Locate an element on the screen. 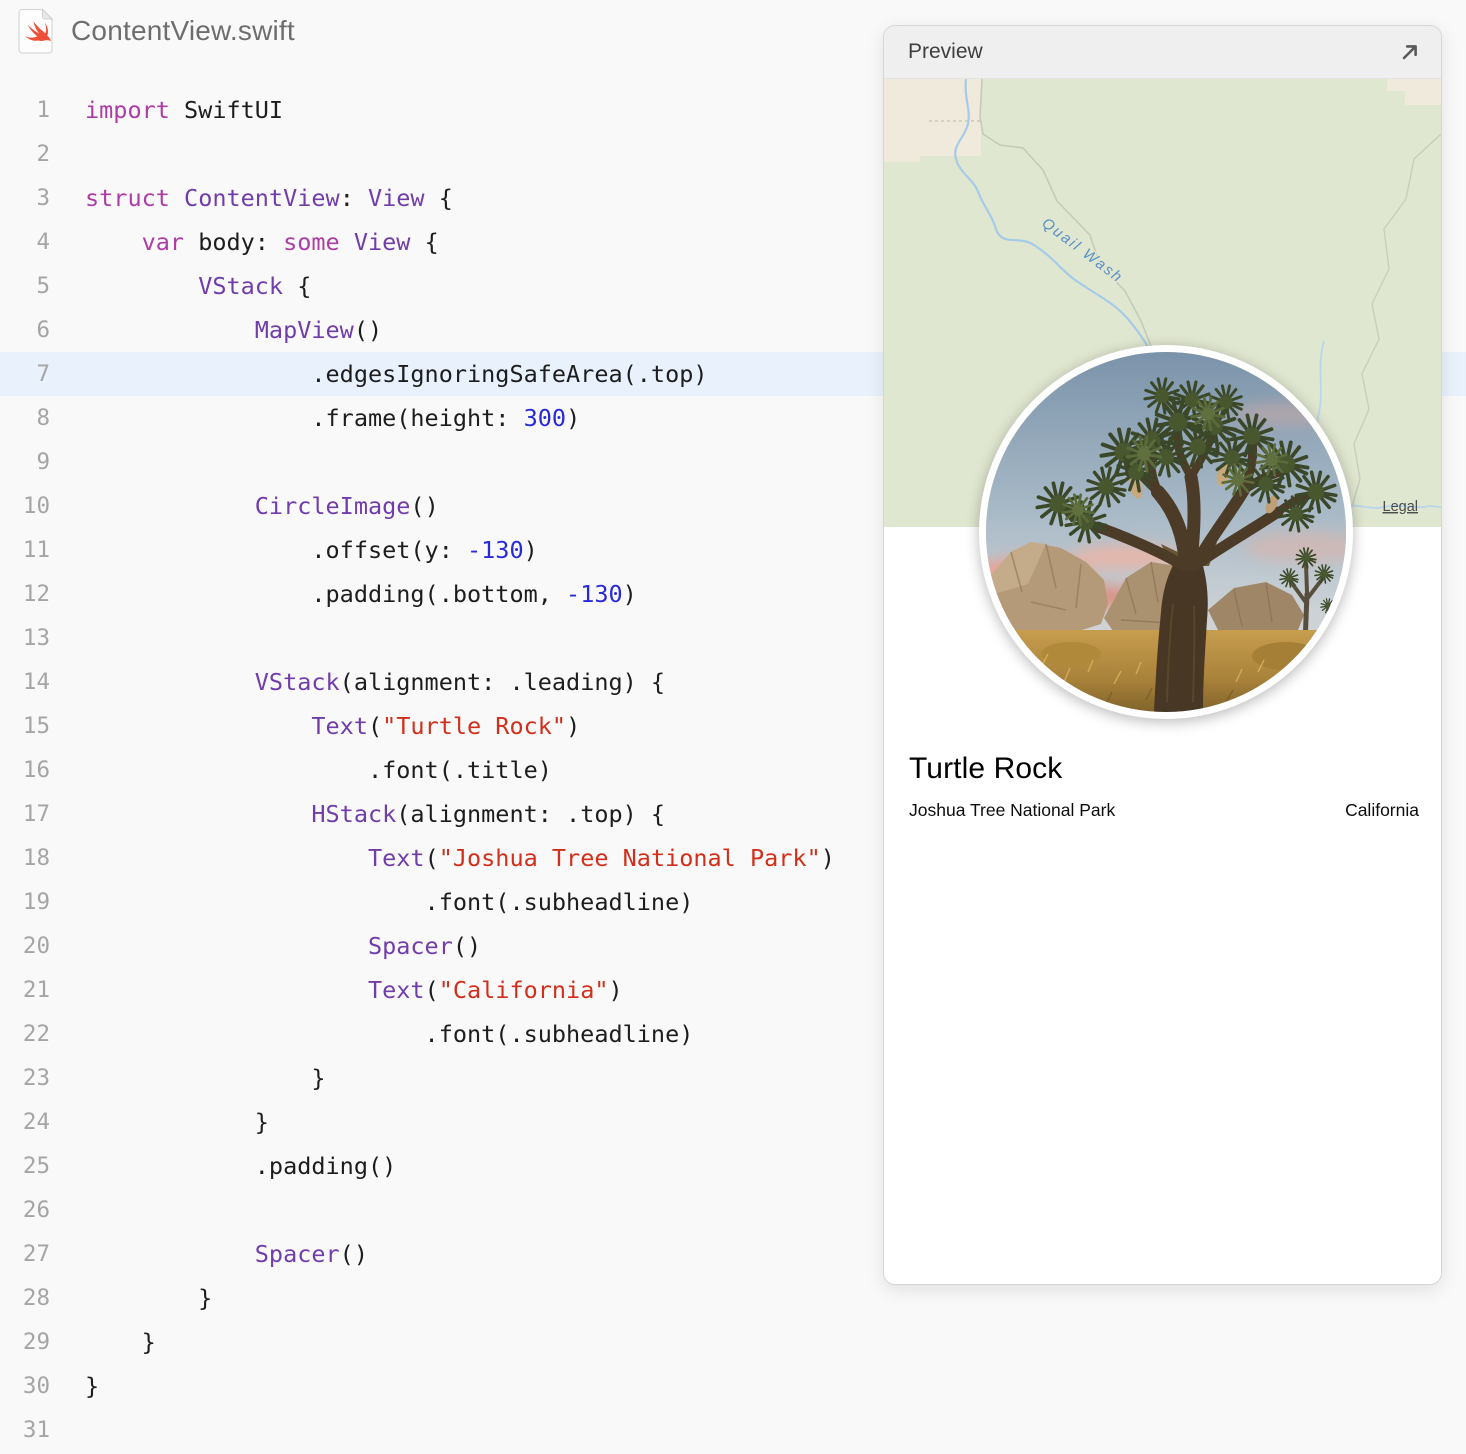 The height and width of the screenshot is (1454, 1466). legal-link: Legal is located at coordinates (1400, 507).